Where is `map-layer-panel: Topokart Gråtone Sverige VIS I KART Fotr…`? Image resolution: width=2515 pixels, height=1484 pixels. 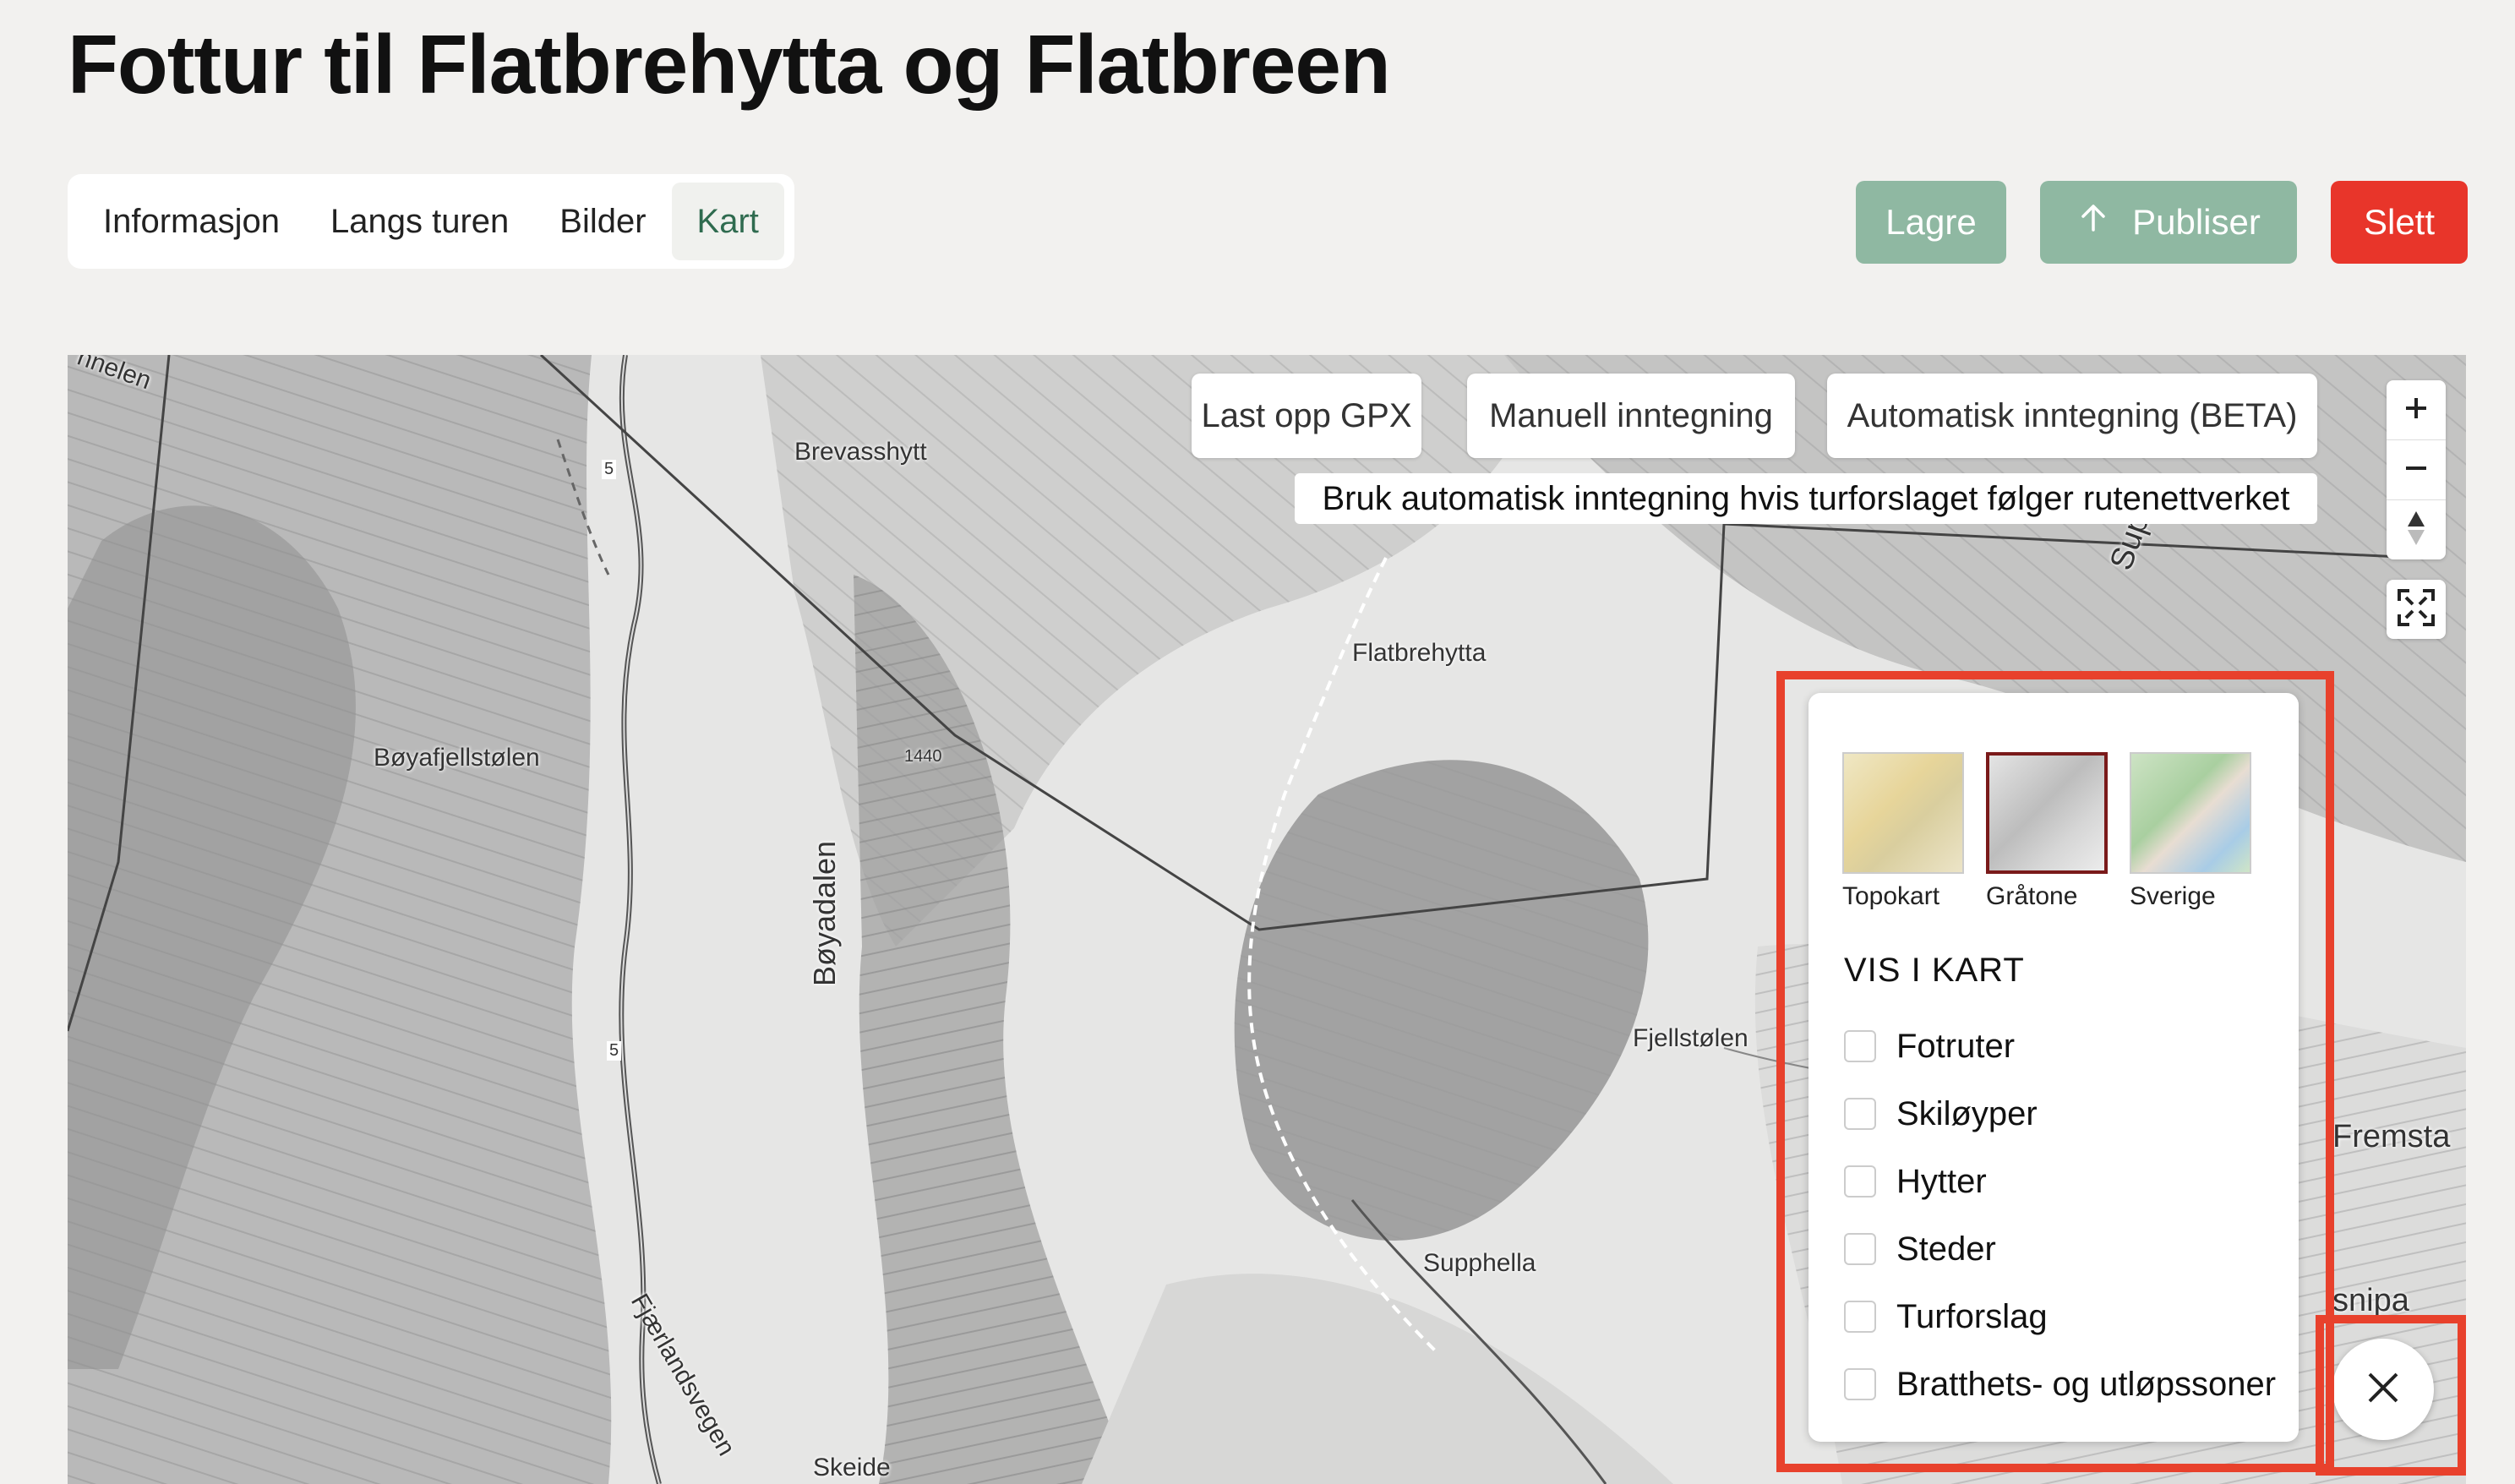
map-layer-panel: Topokart Gråtone Sverige VIS I KART Fotr… is located at coordinates (2054, 1068).